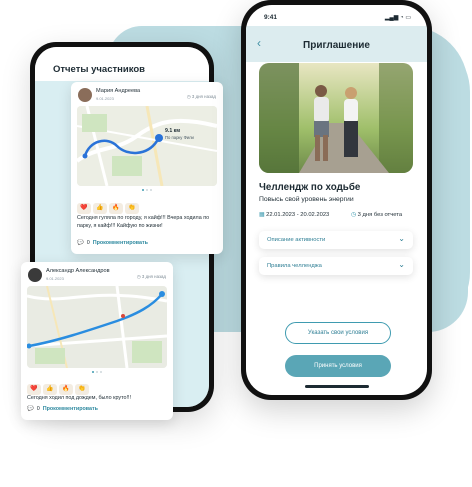 This screenshot has width=472, height=487. Describe the element at coordinates (116, 208) in the screenshot. I see `fire-reaction-icon: 🔥` at that location.